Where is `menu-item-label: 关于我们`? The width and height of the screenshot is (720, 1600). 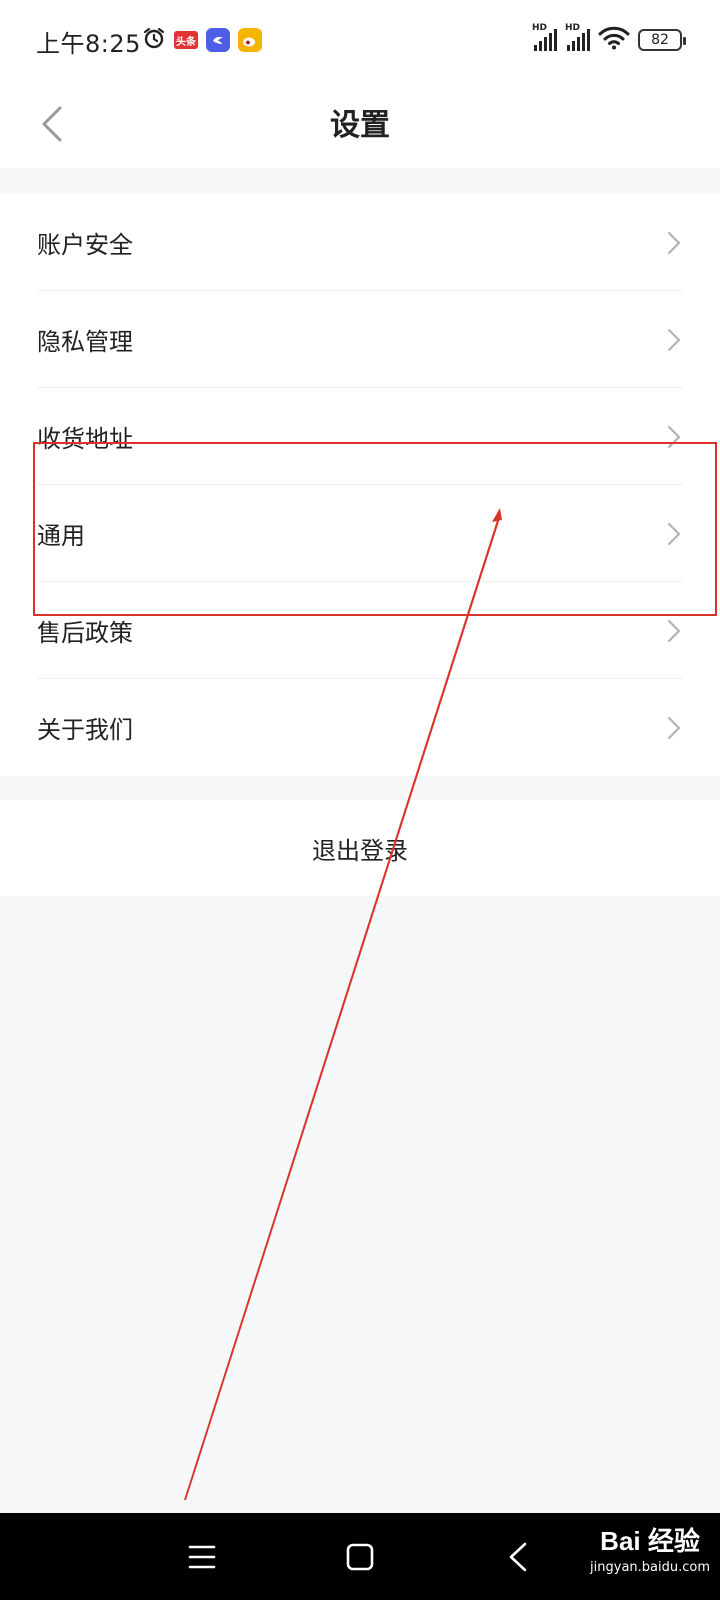 menu-item-label: 关于我们 is located at coordinates (85, 730).